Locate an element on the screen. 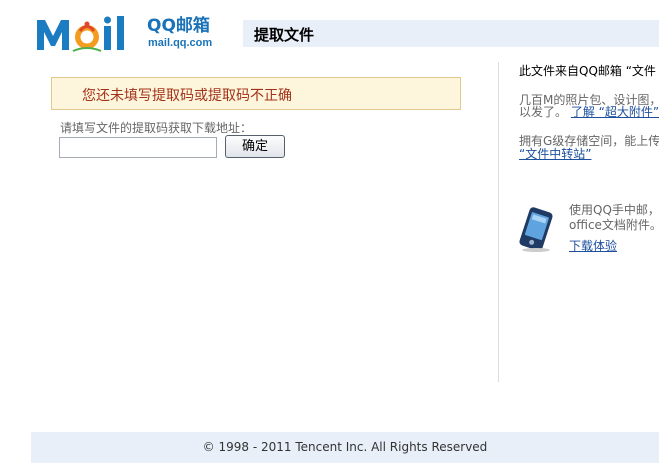  mail-logo-icon is located at coordinates (80, 34).